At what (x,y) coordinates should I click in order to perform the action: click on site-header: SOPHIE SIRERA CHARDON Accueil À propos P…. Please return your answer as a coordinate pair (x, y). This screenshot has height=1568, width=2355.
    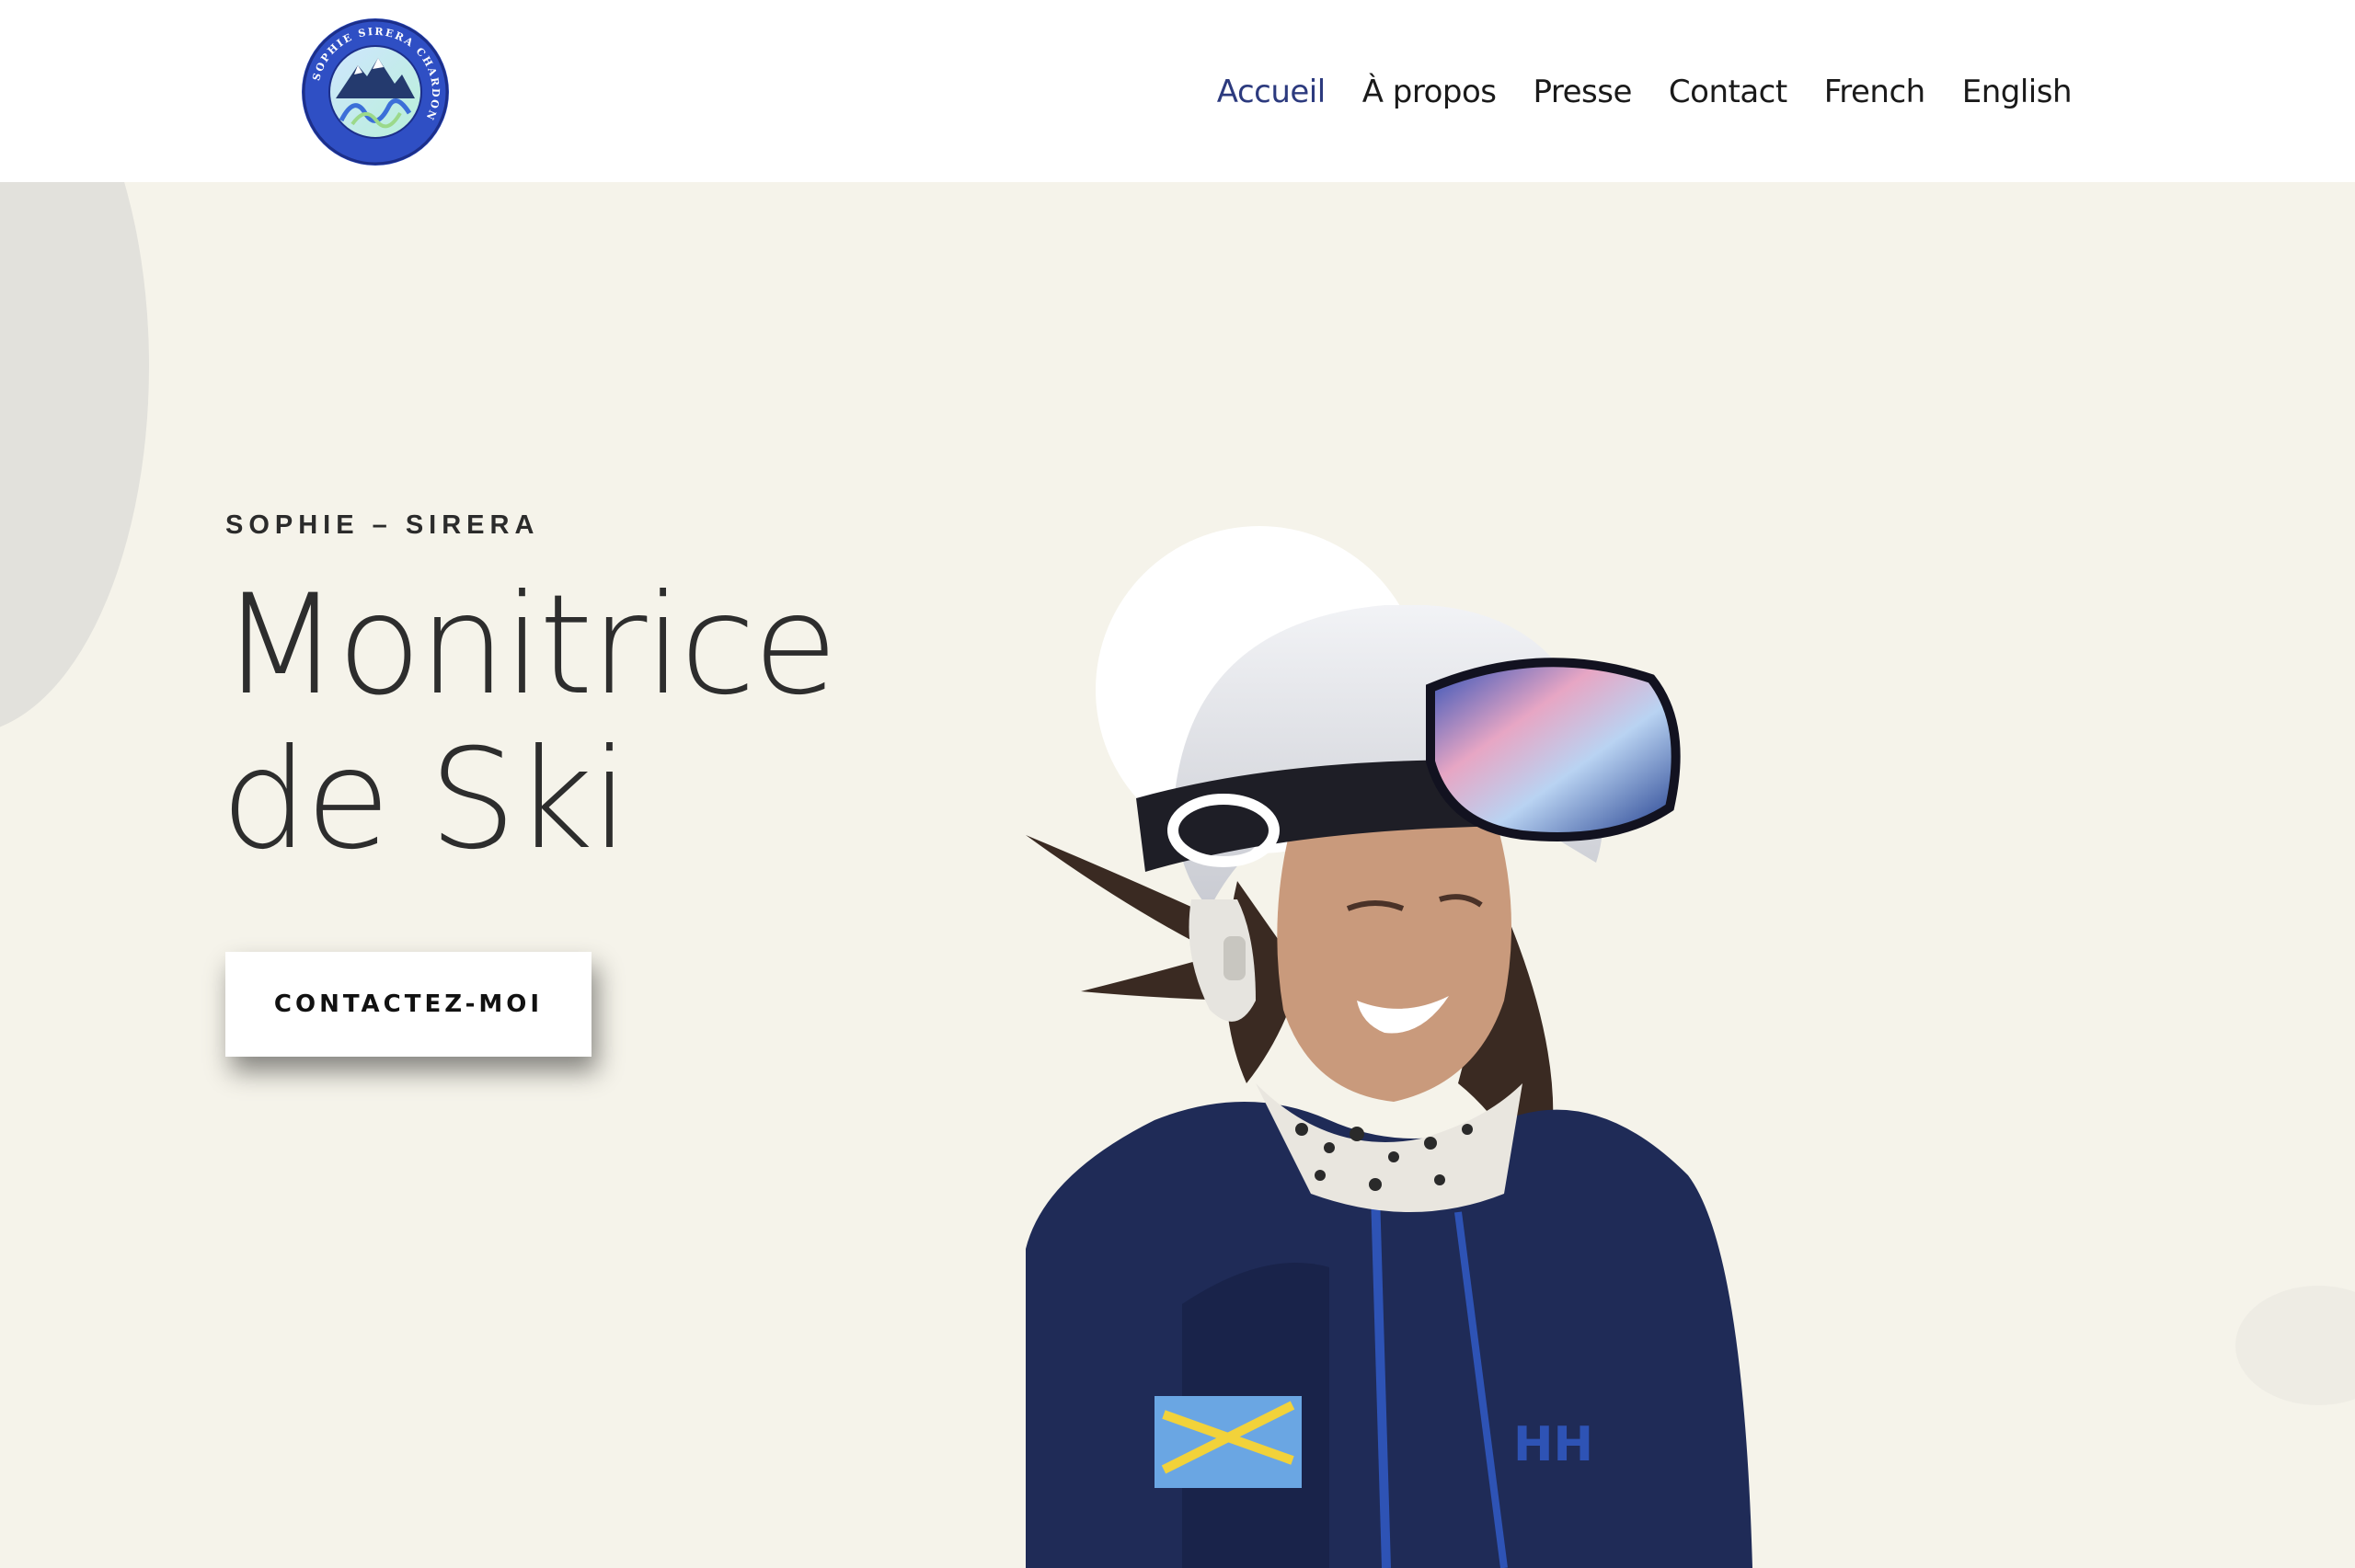
    Looking at the image, I should click on (1177, 91).